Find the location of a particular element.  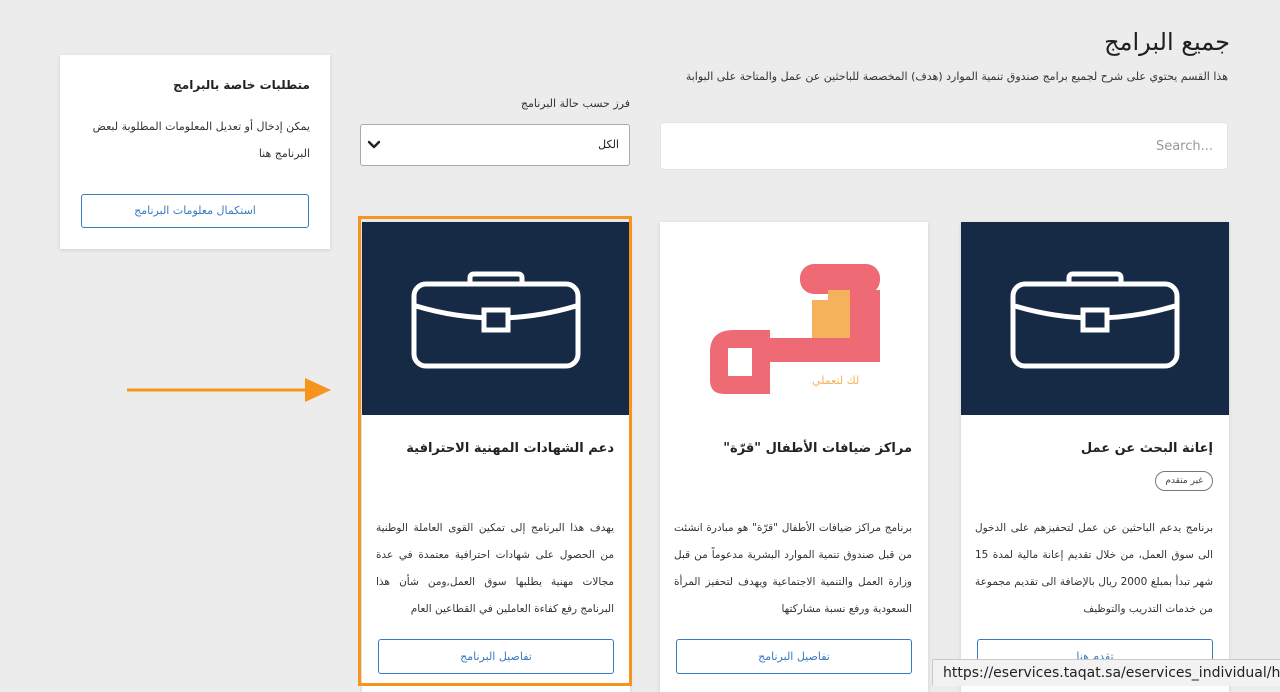

search-box is located at coordinates (944, 146).